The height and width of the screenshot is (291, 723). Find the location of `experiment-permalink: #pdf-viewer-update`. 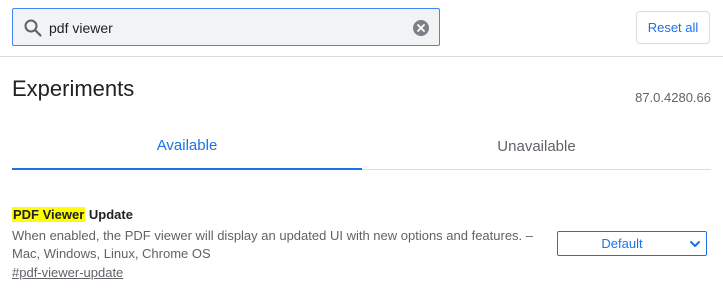

experiment-permalink: #pdf-viewer-update is located at coordinates (67, 273).